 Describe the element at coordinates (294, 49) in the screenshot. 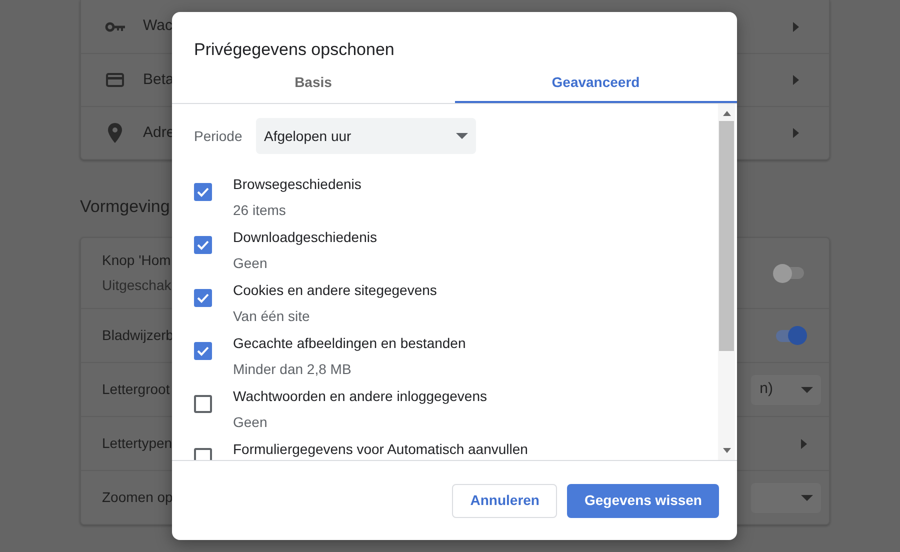

I see `dialog-title: Privégegevens opschonen` at that location.